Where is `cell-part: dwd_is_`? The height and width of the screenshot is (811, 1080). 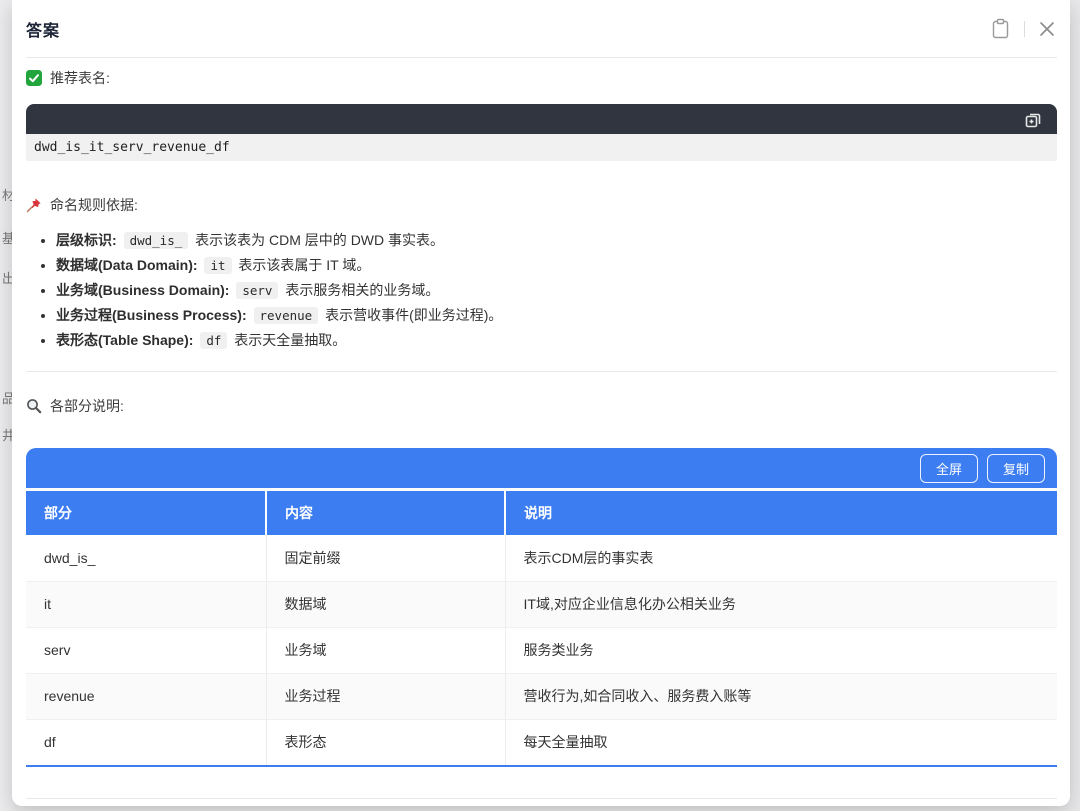 cell-part: dwd_is_ is located at coordinates (146, 558).